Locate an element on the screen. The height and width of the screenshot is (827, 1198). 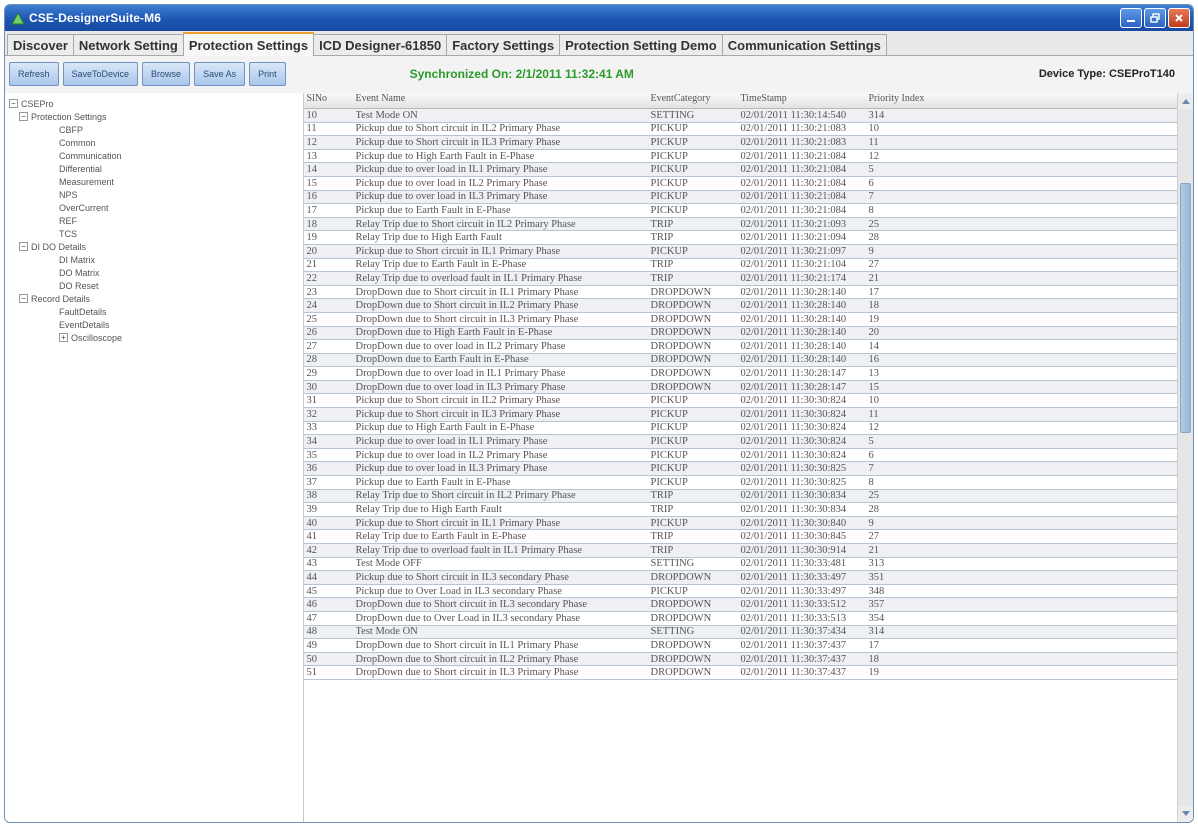
refresh-button: Refresh is located at coordinates (34, 74).